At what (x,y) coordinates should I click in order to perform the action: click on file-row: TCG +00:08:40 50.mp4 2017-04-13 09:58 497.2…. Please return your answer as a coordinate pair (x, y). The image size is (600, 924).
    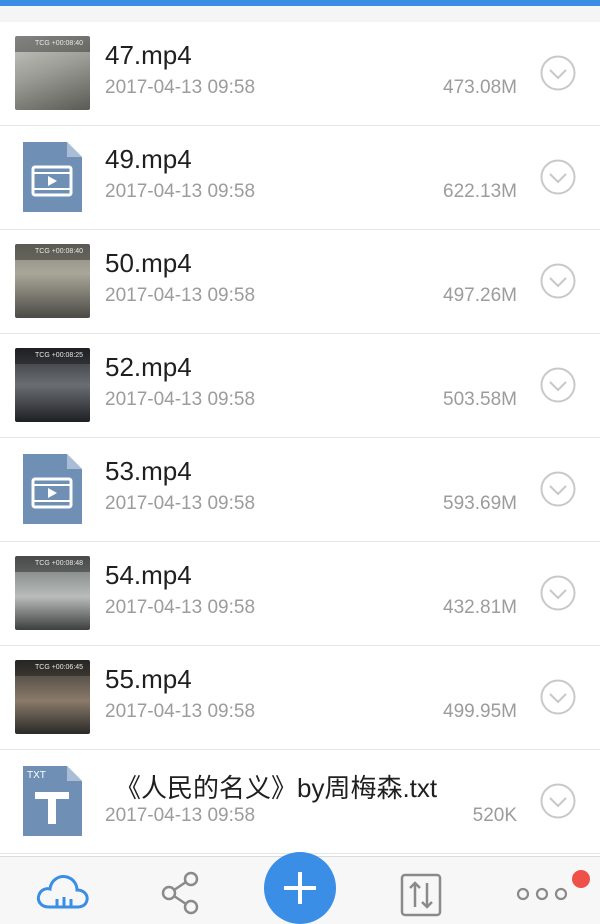
    Looking at the image, I should click on (300, 282).